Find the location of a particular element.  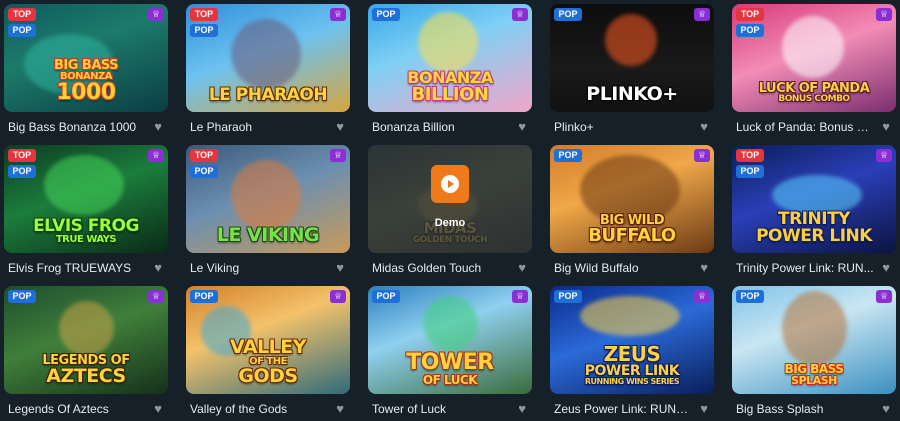

artwork-title: BIG WILD BUFFALO is located at coordinates (632, 229).